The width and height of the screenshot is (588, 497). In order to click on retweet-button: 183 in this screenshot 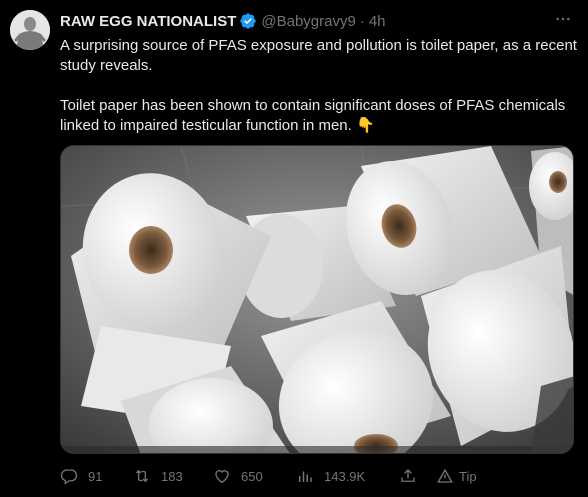, I will do `click(158, 476)`.